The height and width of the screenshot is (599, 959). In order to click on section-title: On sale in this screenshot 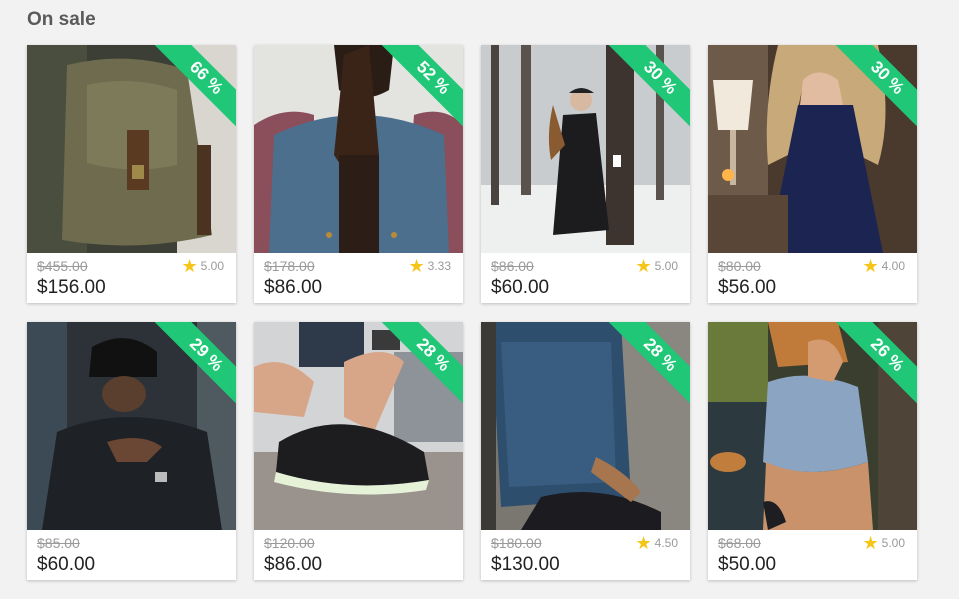, I will do `click(61, 19)`.